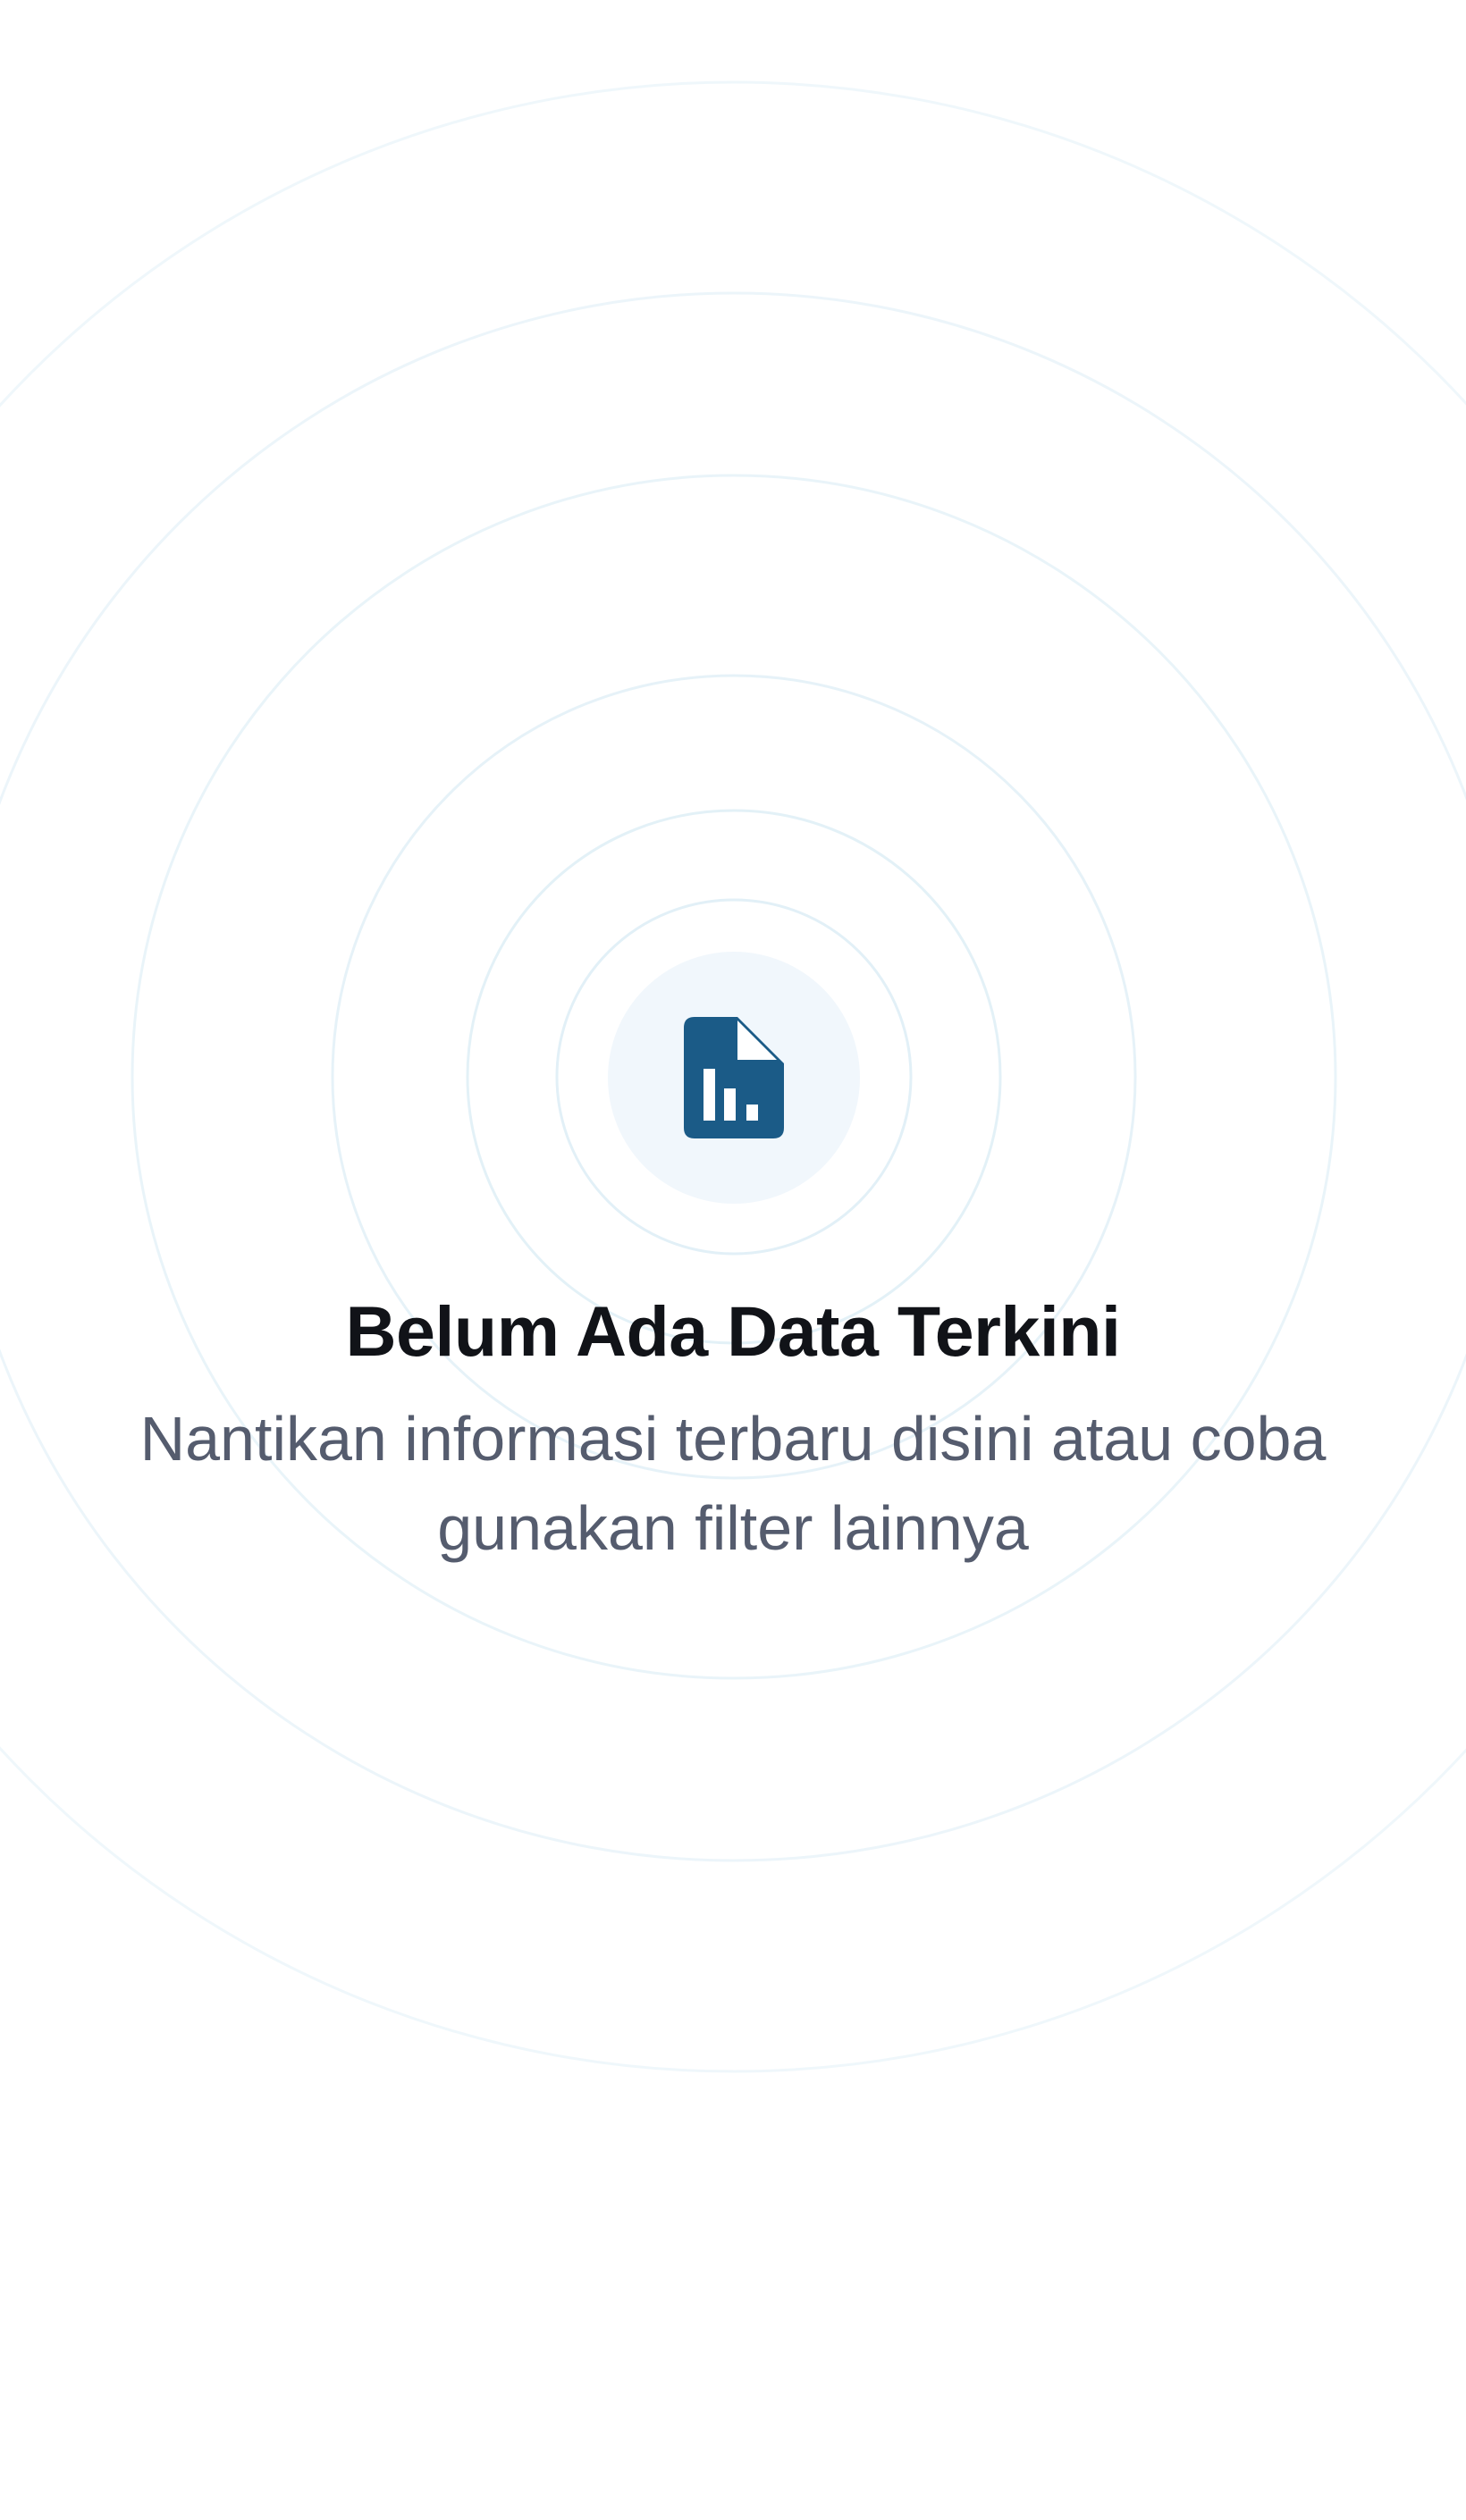  I want to click on empty-state-title: Belum Ada Data Terkini, so click(734, 1331).